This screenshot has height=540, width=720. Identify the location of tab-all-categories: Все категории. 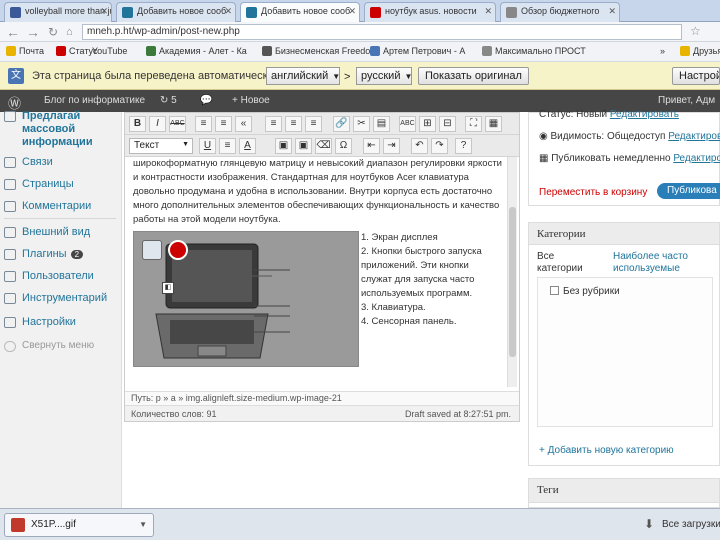
(569, 263).